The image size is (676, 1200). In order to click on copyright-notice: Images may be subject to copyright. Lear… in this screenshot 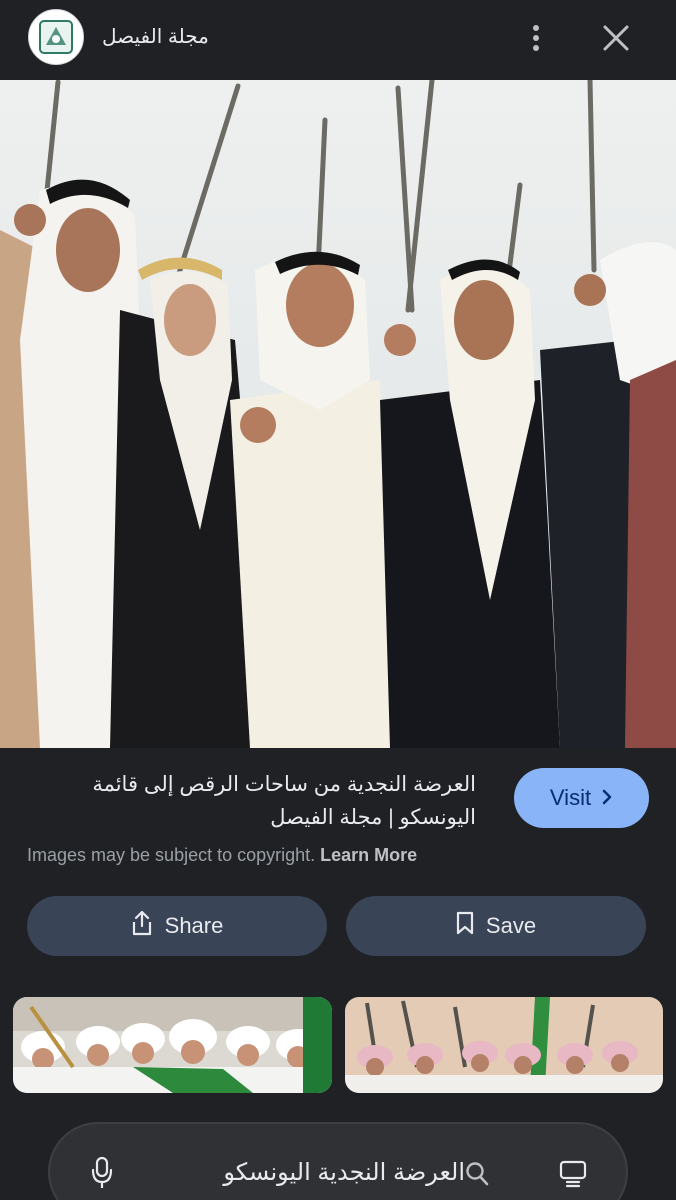, I will do `click(222, 855)`.